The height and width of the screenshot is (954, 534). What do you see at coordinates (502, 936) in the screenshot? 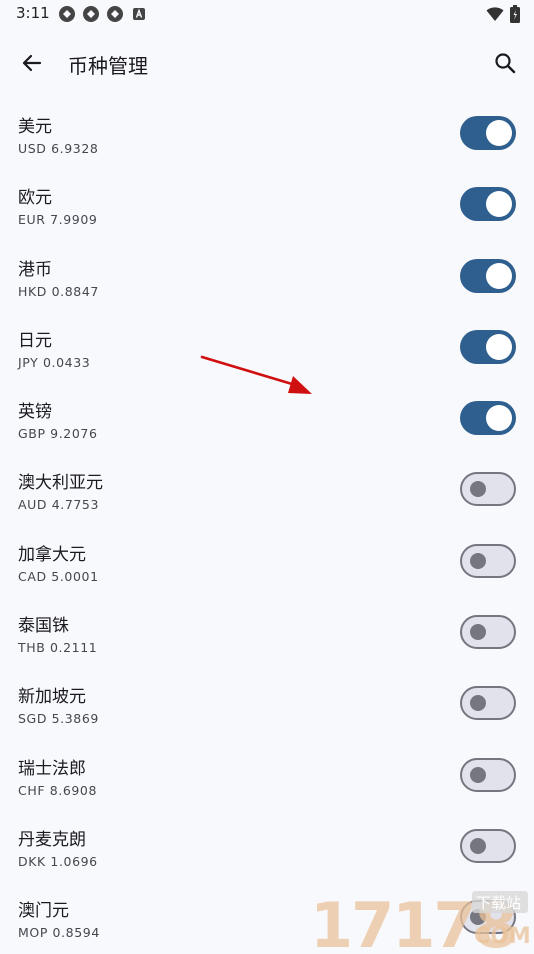
I see `svg-text: COM` at bounding box center [502, 936].